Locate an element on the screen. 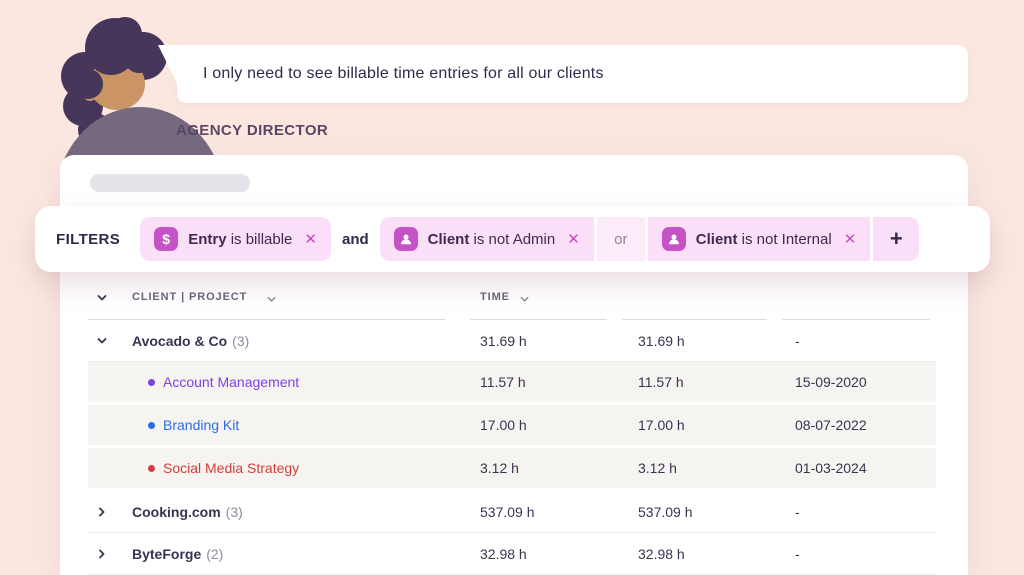  time-cell: 537.09 h is located at coordinates (507, 511).